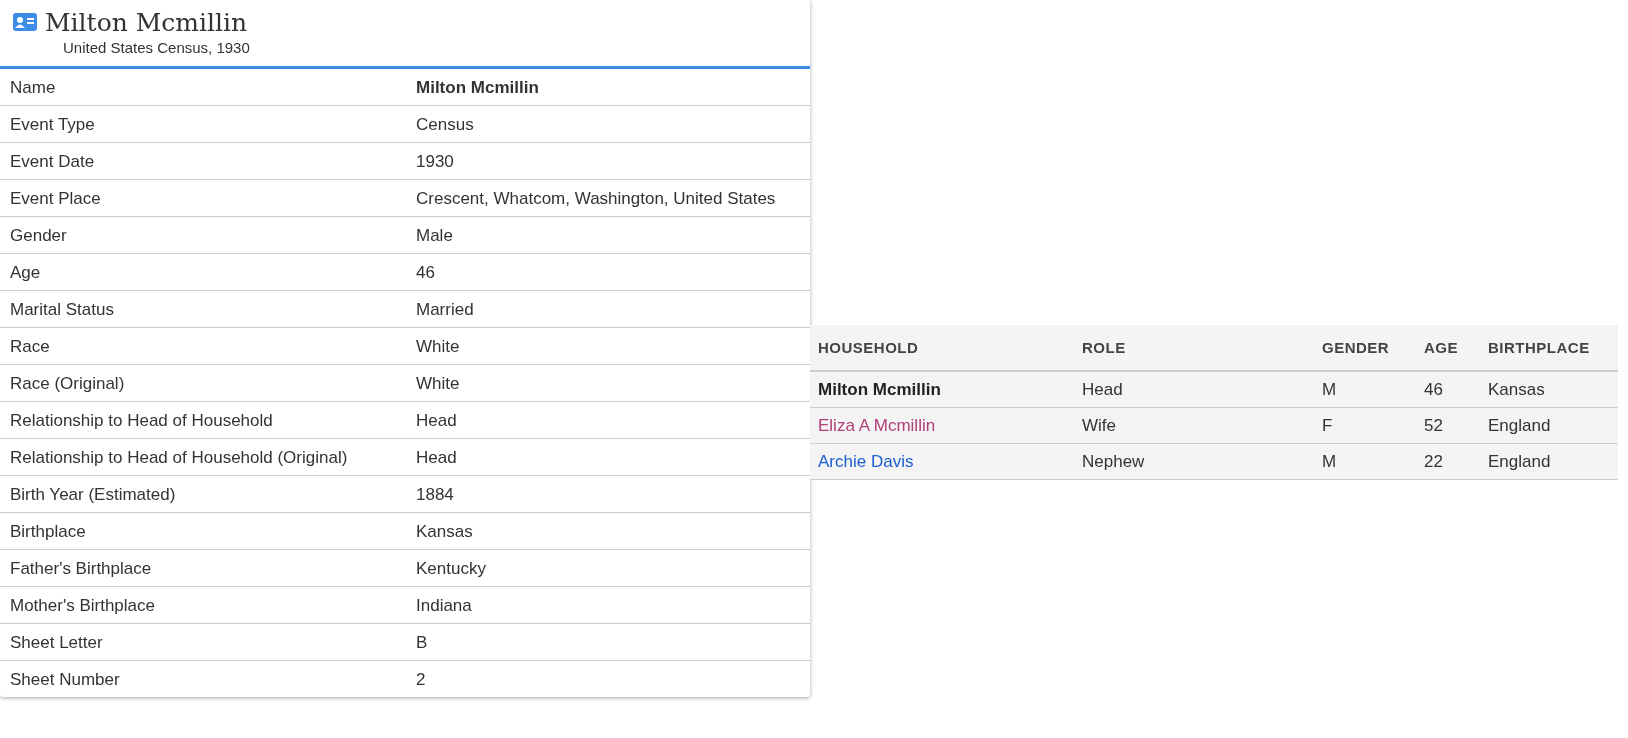  Describe the element at coordinates (435, 235) in the screenshot. I see `field-value: Male` at that location.